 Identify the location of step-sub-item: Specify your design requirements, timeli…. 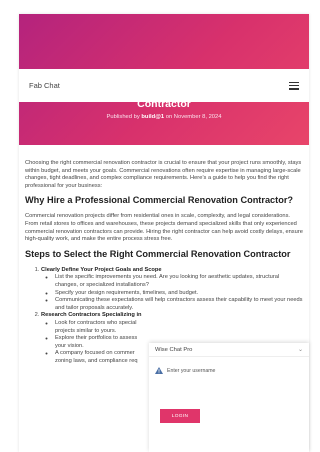
(179, 294).